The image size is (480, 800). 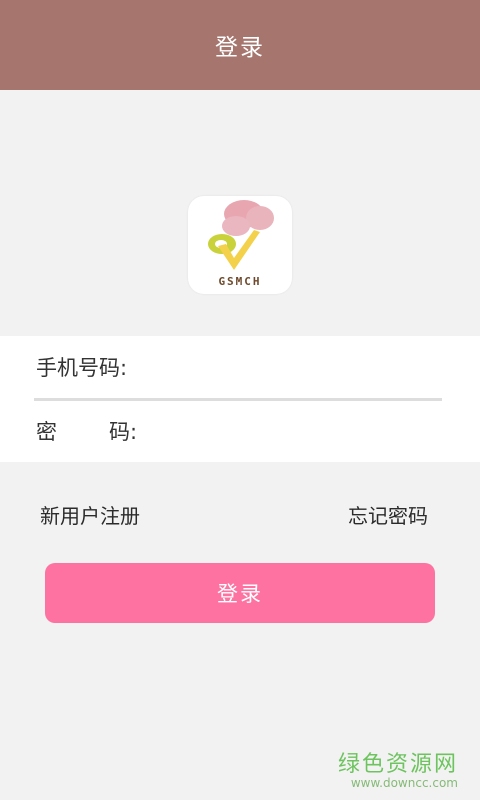 What do you see at coordinates (240, 281) in the screenshot?
I see `logo-text: GSMCH` at bounding box center [240, 281].